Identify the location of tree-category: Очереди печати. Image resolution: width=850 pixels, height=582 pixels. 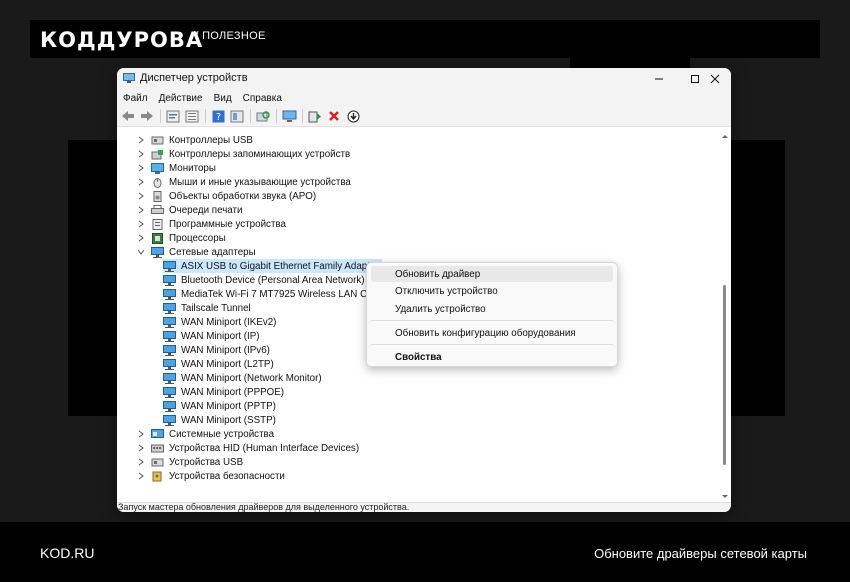
(189, 210).